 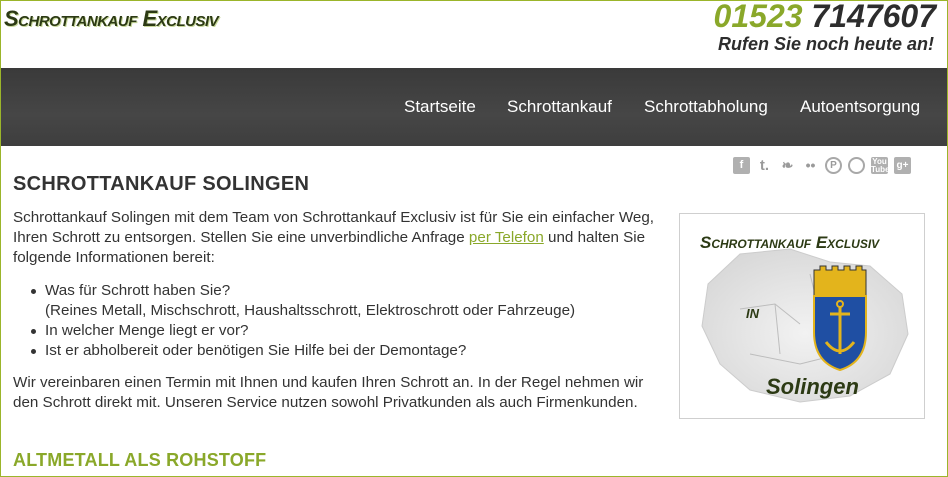 What do you see at coordinates (440, 107) in the screenshot?
I see `nav-item-startseite: Startseite` at bounding box center [440, 107].